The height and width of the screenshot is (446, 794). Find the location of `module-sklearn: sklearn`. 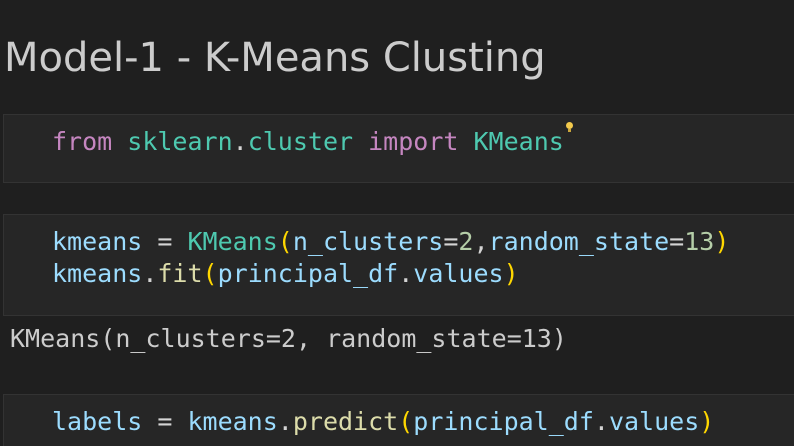

module-sklearn: sklearn is located at coordinates (180, 141).